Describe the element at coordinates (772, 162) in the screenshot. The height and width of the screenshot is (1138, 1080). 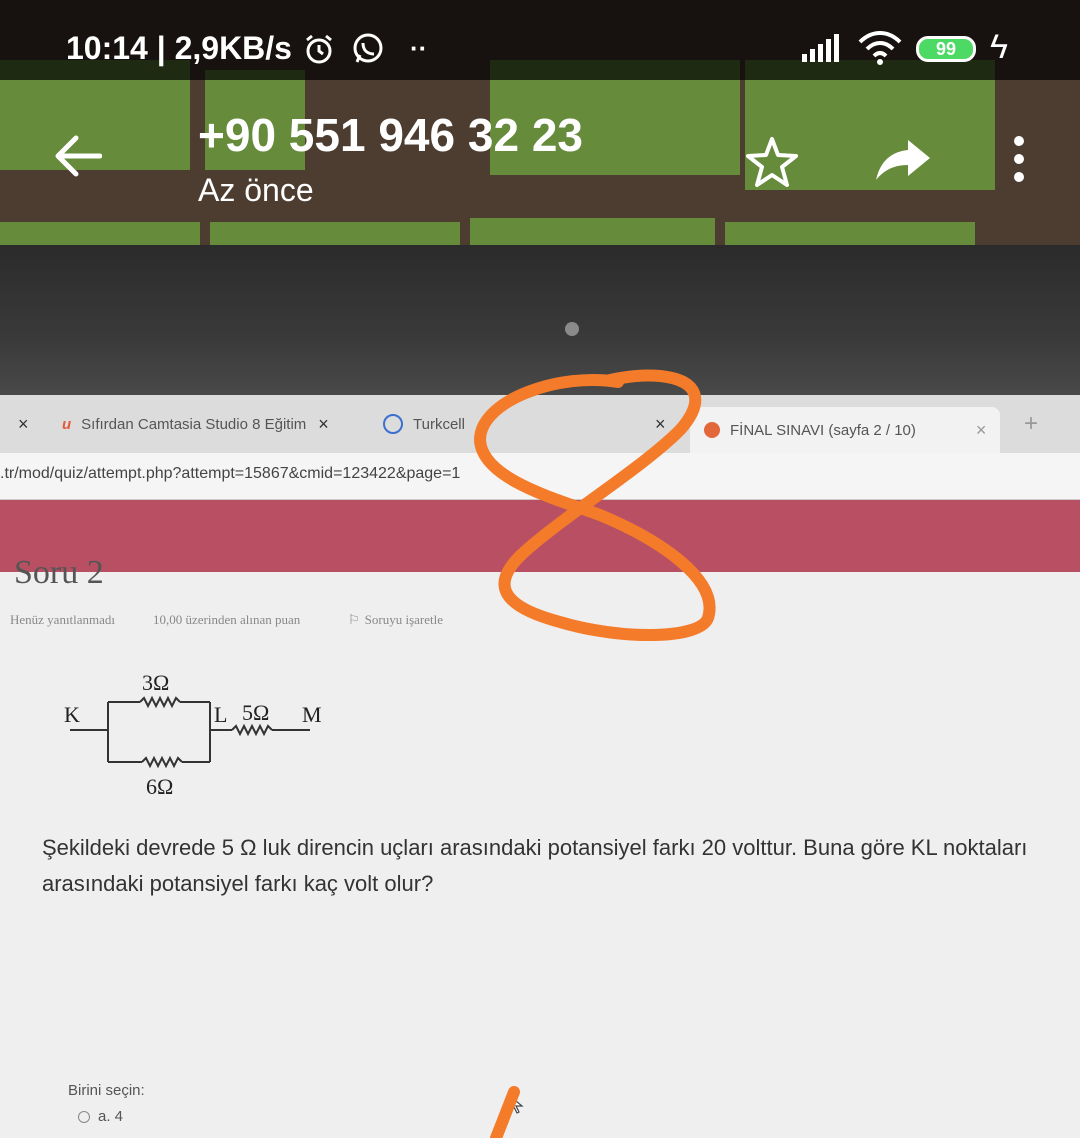
I see `star-icon` at that location.